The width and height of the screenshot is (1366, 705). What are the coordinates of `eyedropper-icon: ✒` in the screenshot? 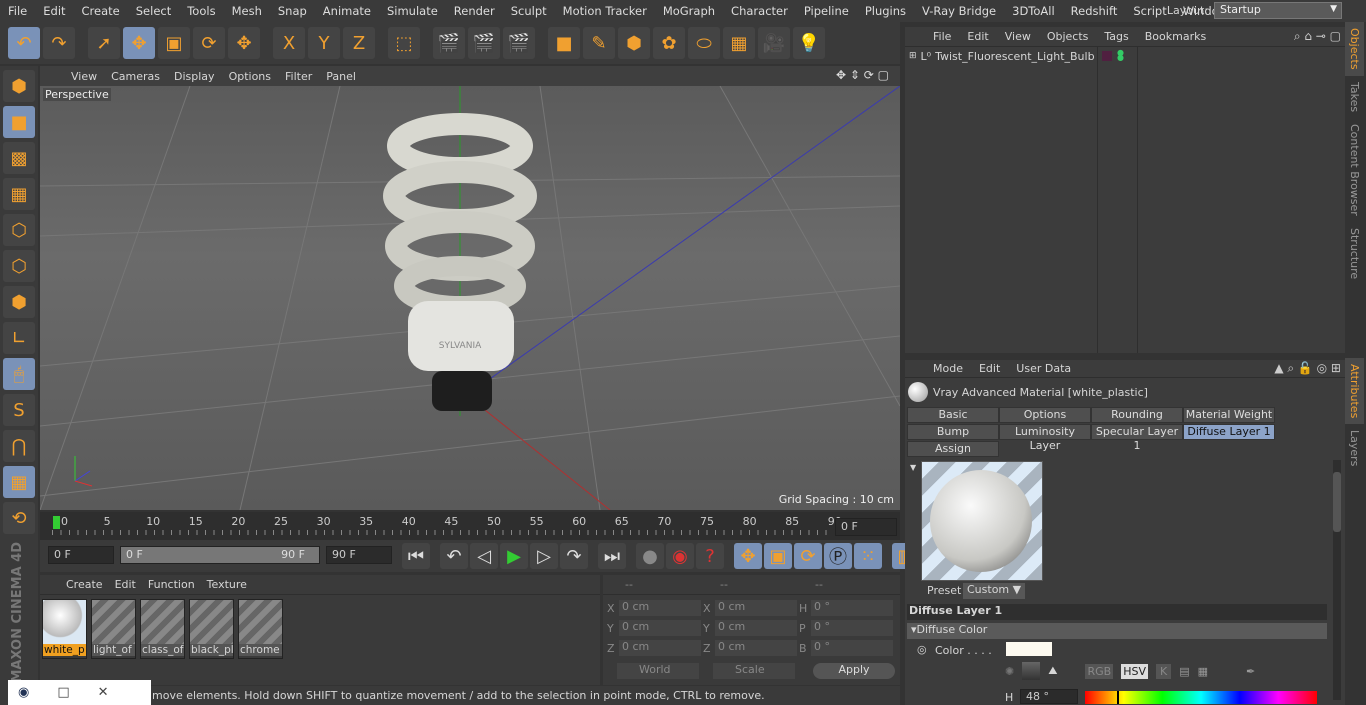 It's located at (1250, 671).